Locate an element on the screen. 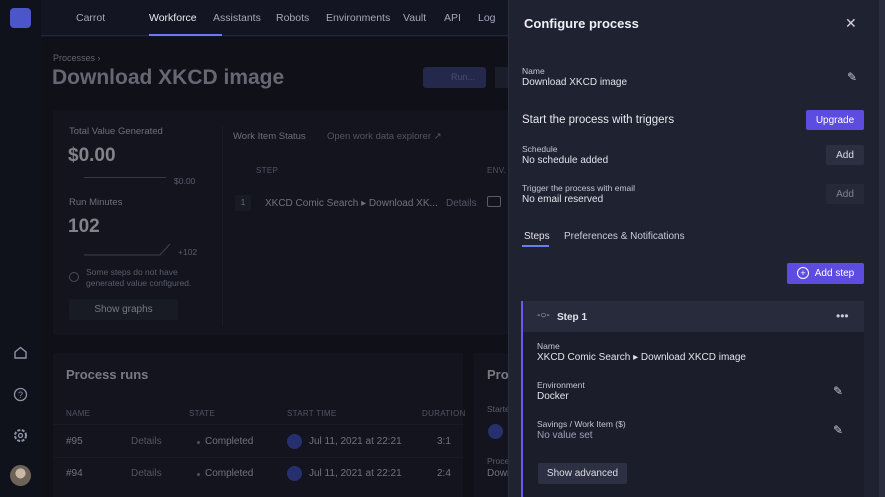 The height and width of the screenshot is (497, 885). tab-robots: Robots is located at coordinates (292, 18).